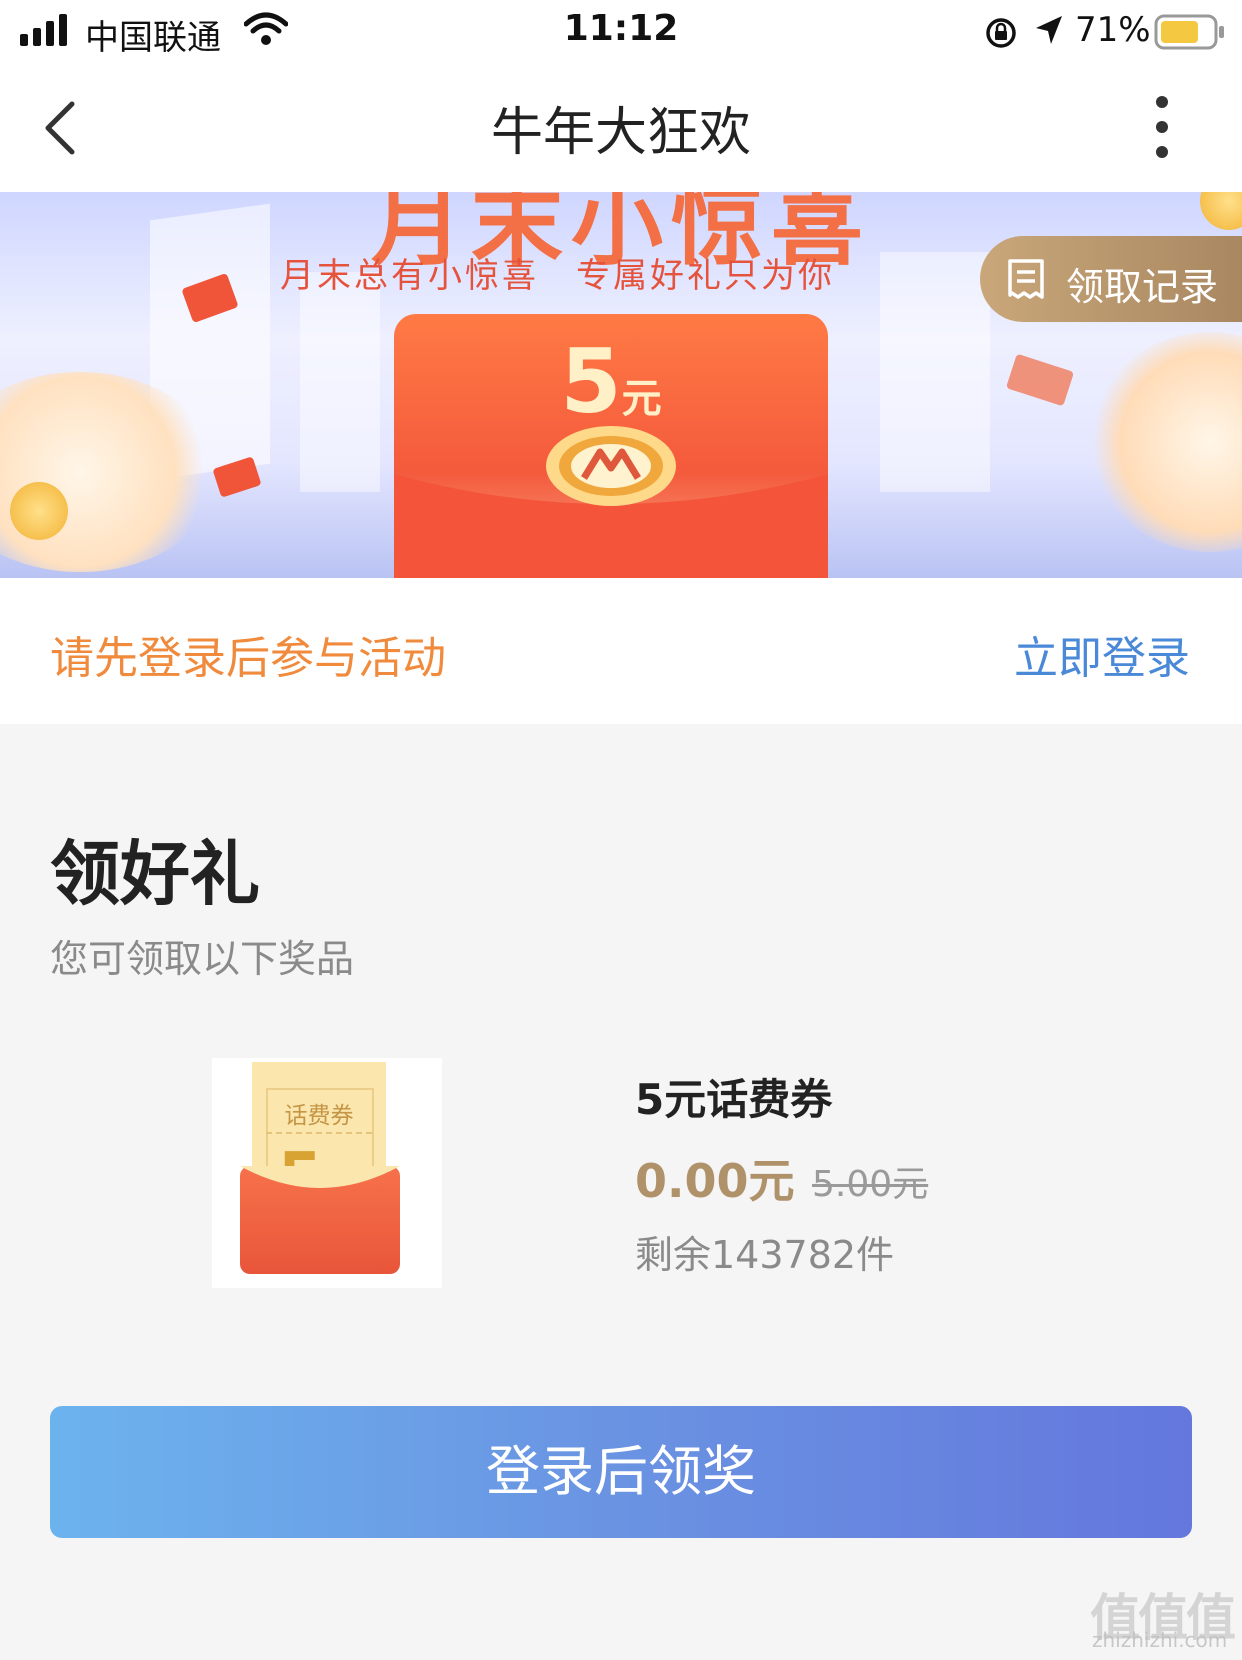  I want to click on banner-subtitle: 月末总有小惊喜 专属好礼只为你, so click(557, 276).